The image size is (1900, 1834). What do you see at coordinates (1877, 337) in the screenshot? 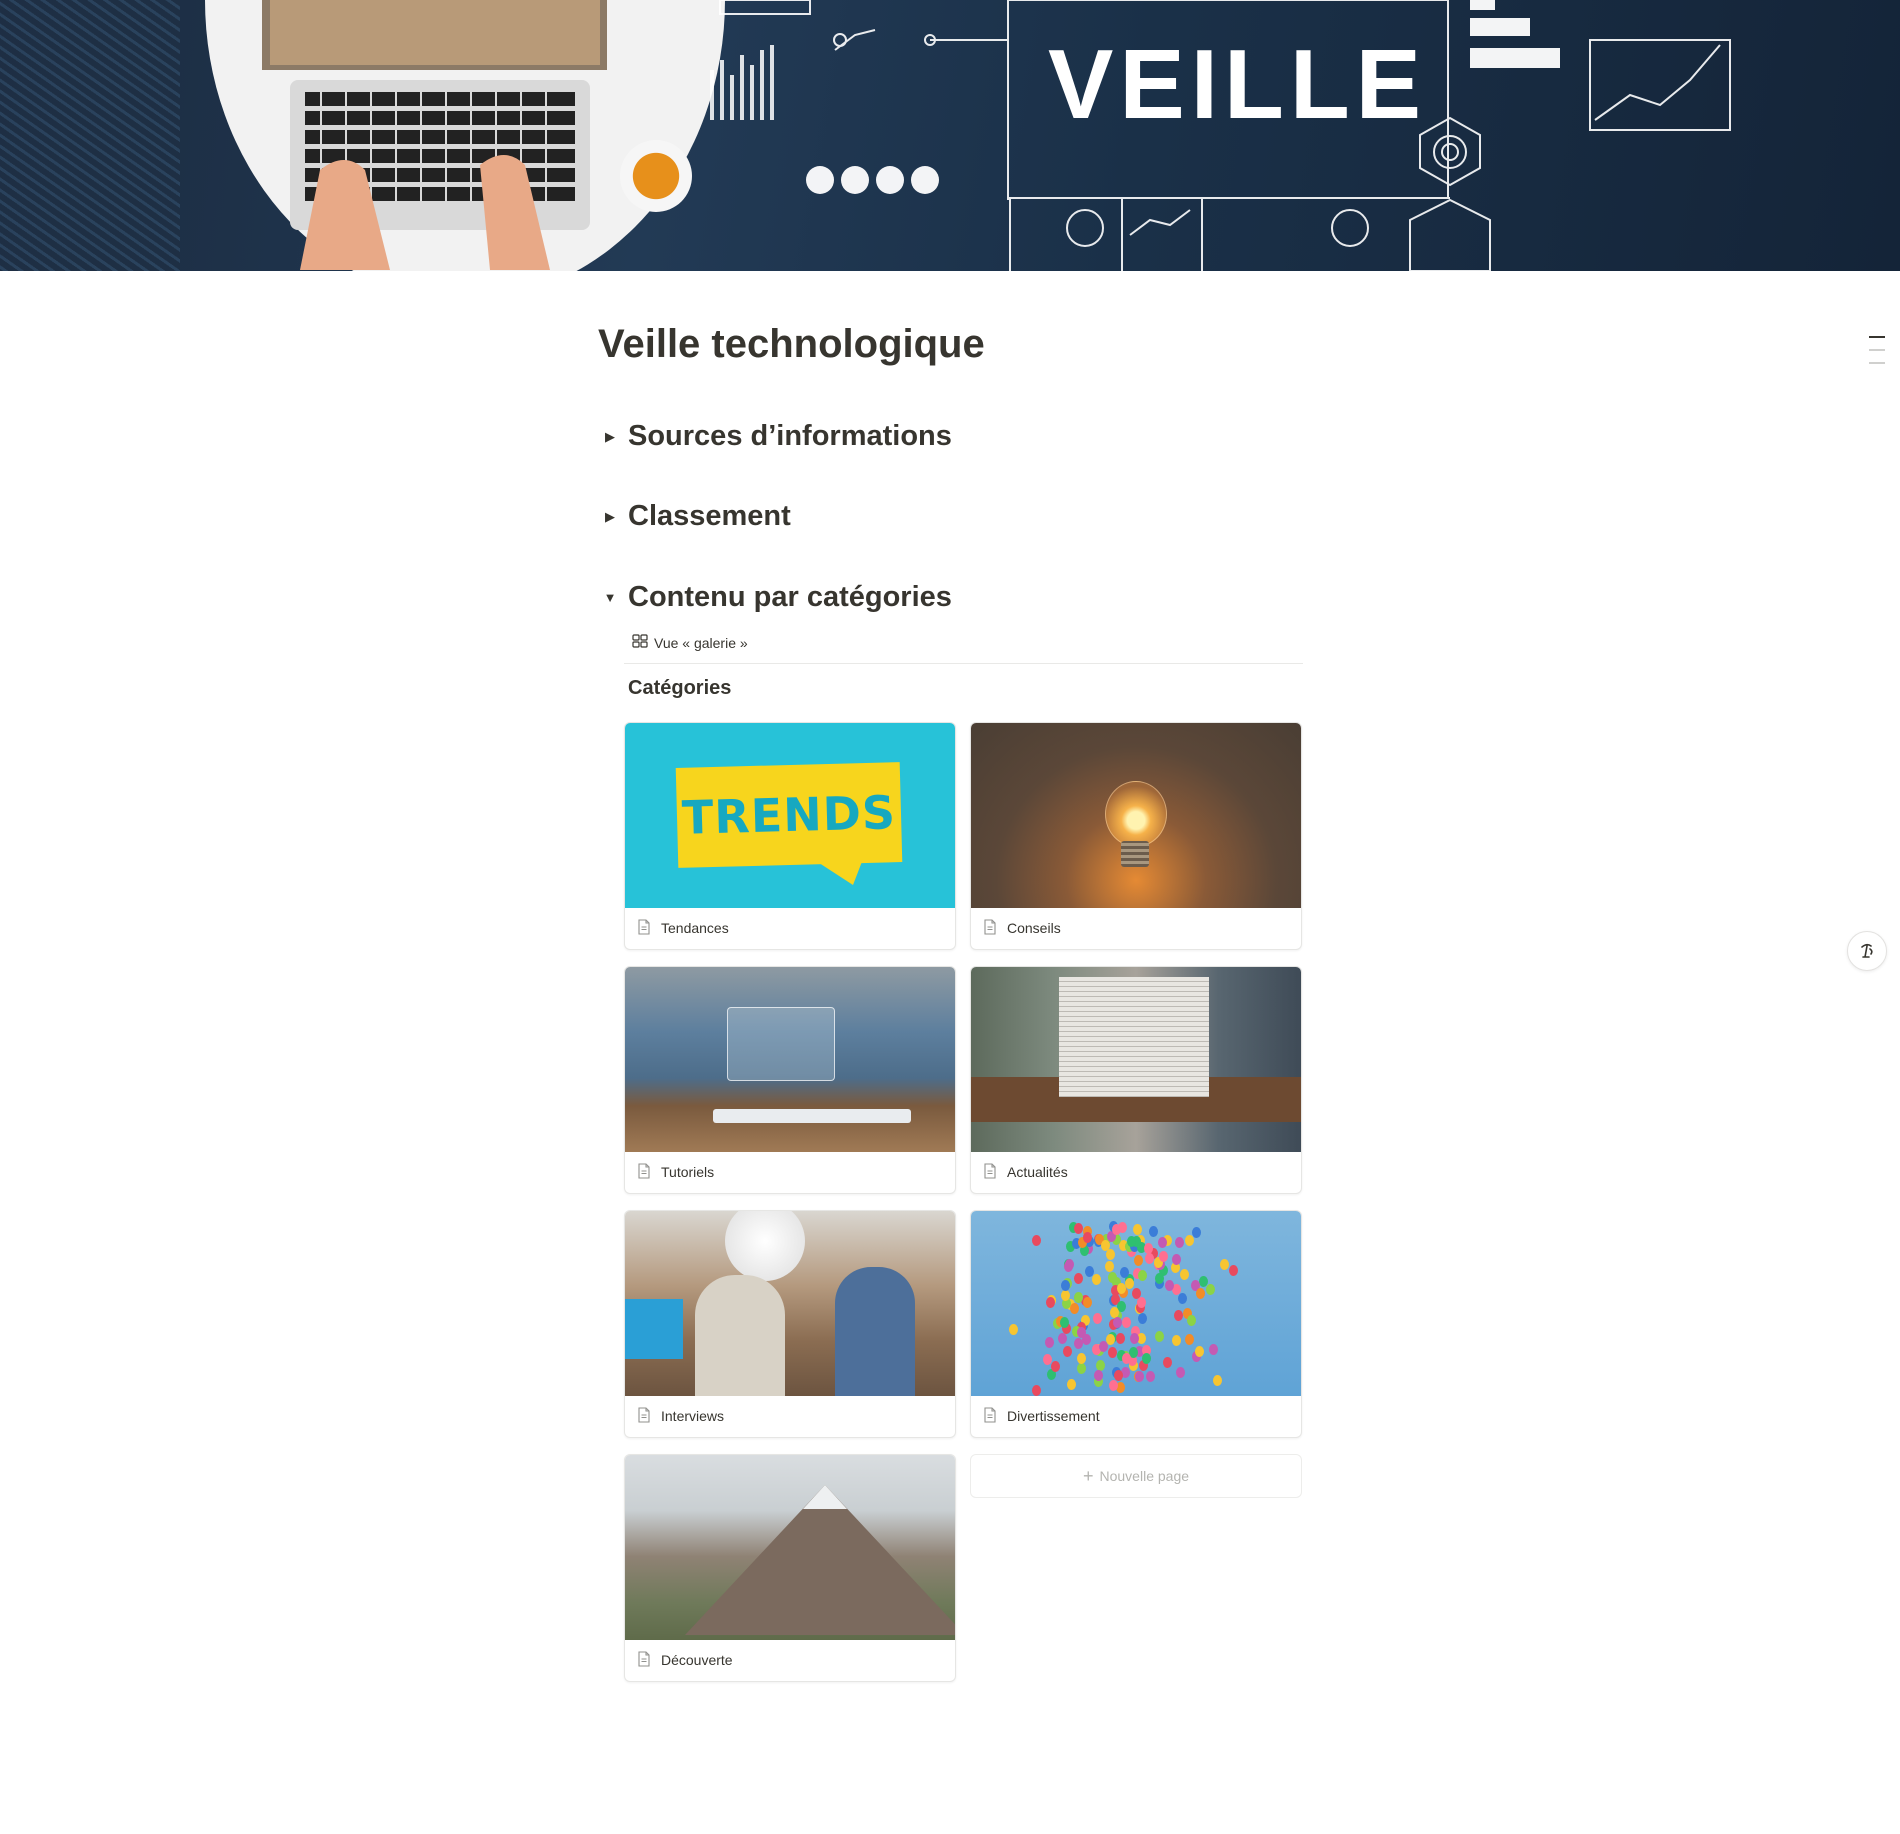
I see `toc-line-active` at bounding box center [1877, 337].